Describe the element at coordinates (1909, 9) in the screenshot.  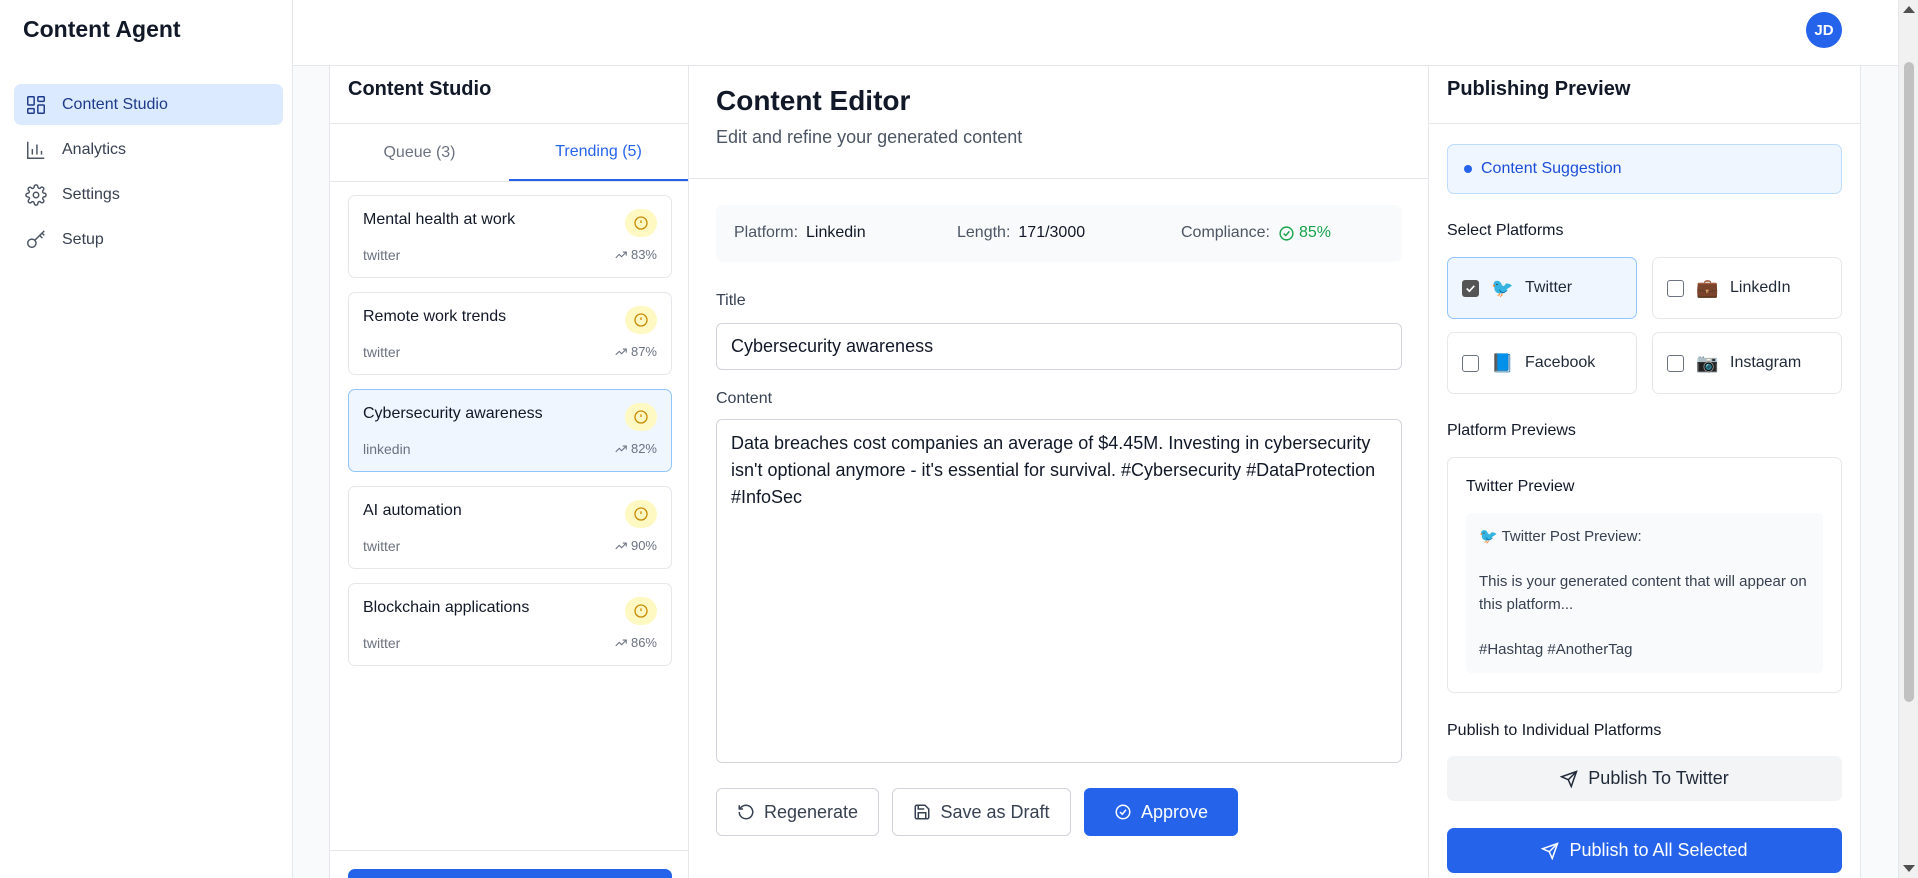
I see `scroll-up-icon` at that location.